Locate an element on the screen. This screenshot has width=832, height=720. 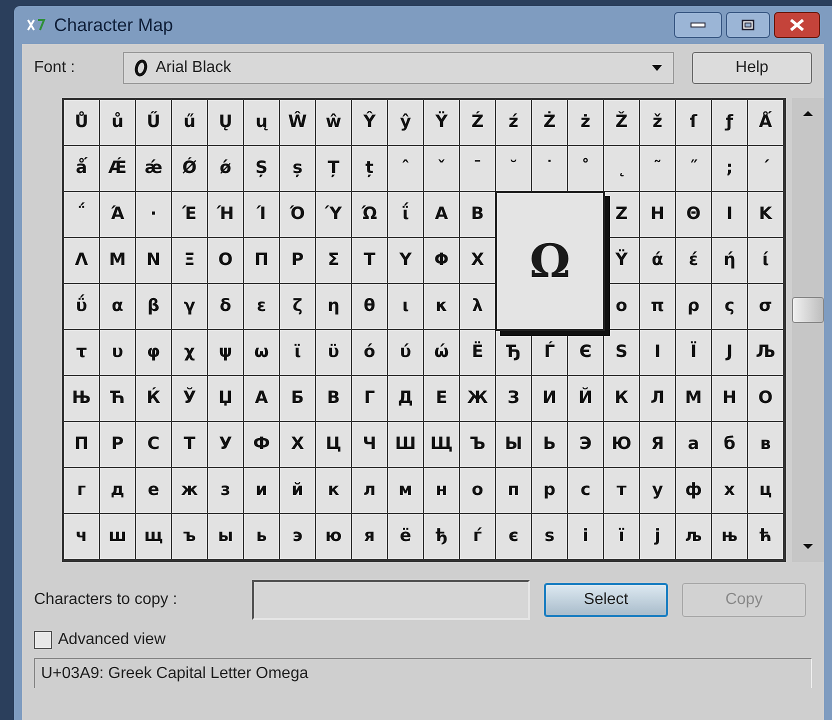
character-cell: ц is located at coordinates (765, 490).